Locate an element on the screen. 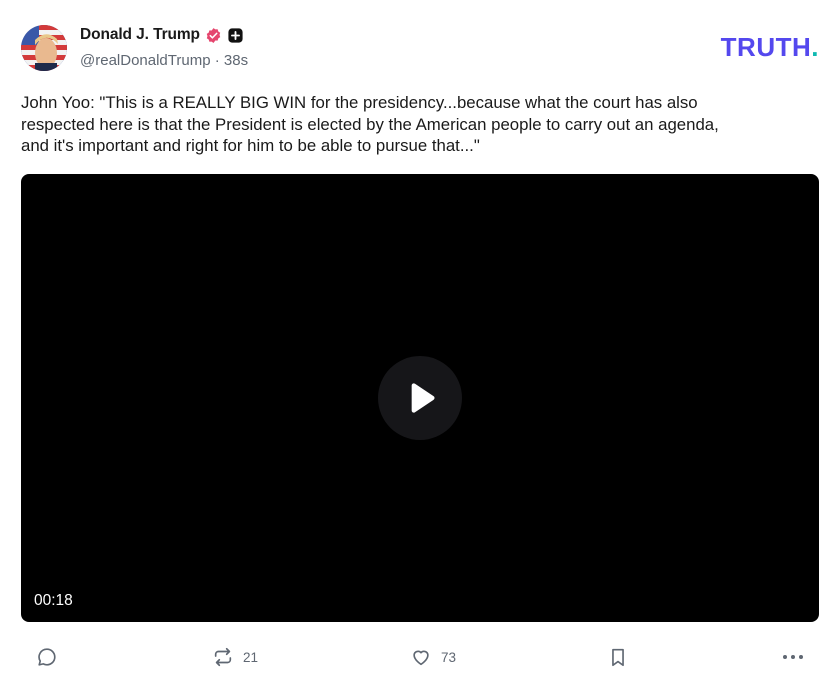 This screenshot has width=840, height=700. logo-text: TRUTH is located at coordinates (766, 47).